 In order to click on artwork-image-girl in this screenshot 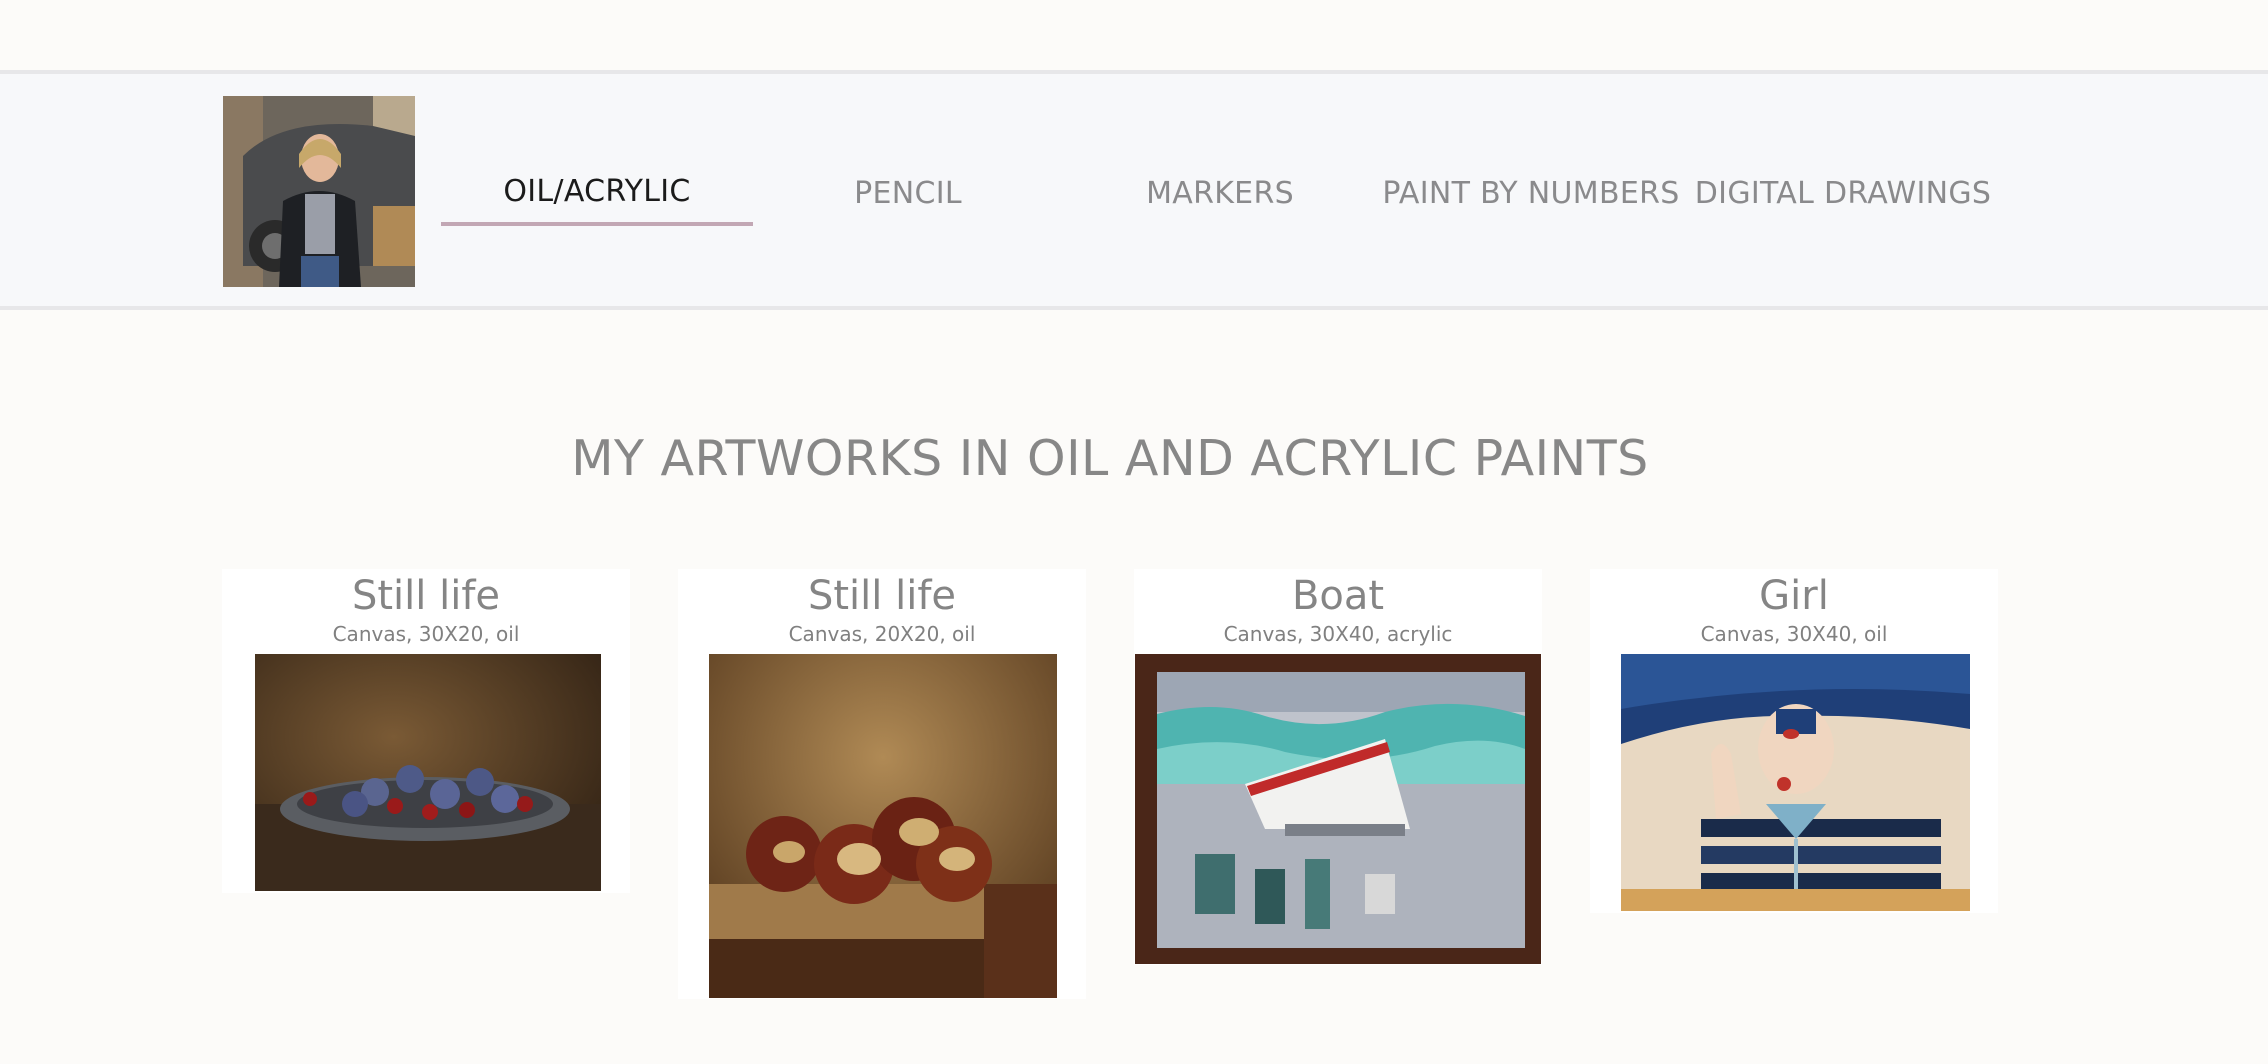, I will do `click(1795, 782)`.